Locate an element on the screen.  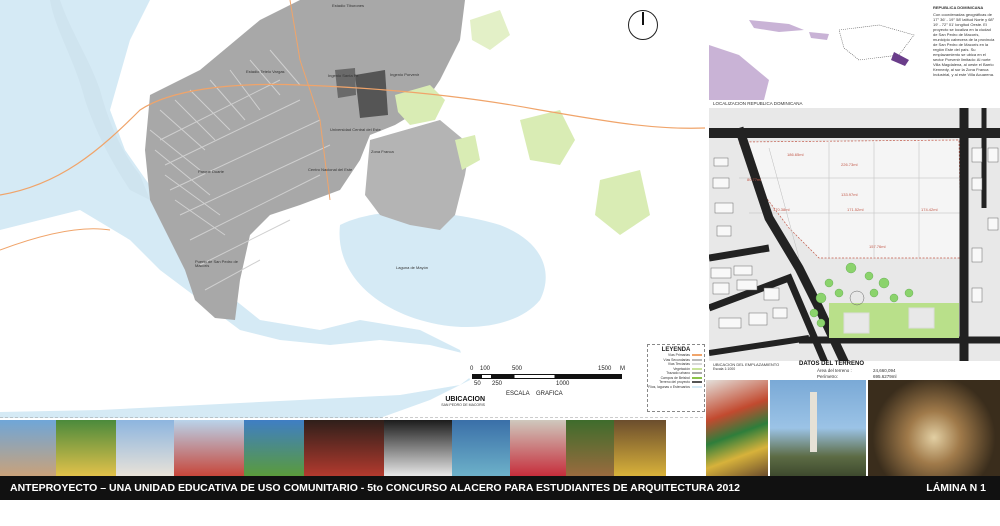
scale-tick: 0 is located at coordinates (472, 369).